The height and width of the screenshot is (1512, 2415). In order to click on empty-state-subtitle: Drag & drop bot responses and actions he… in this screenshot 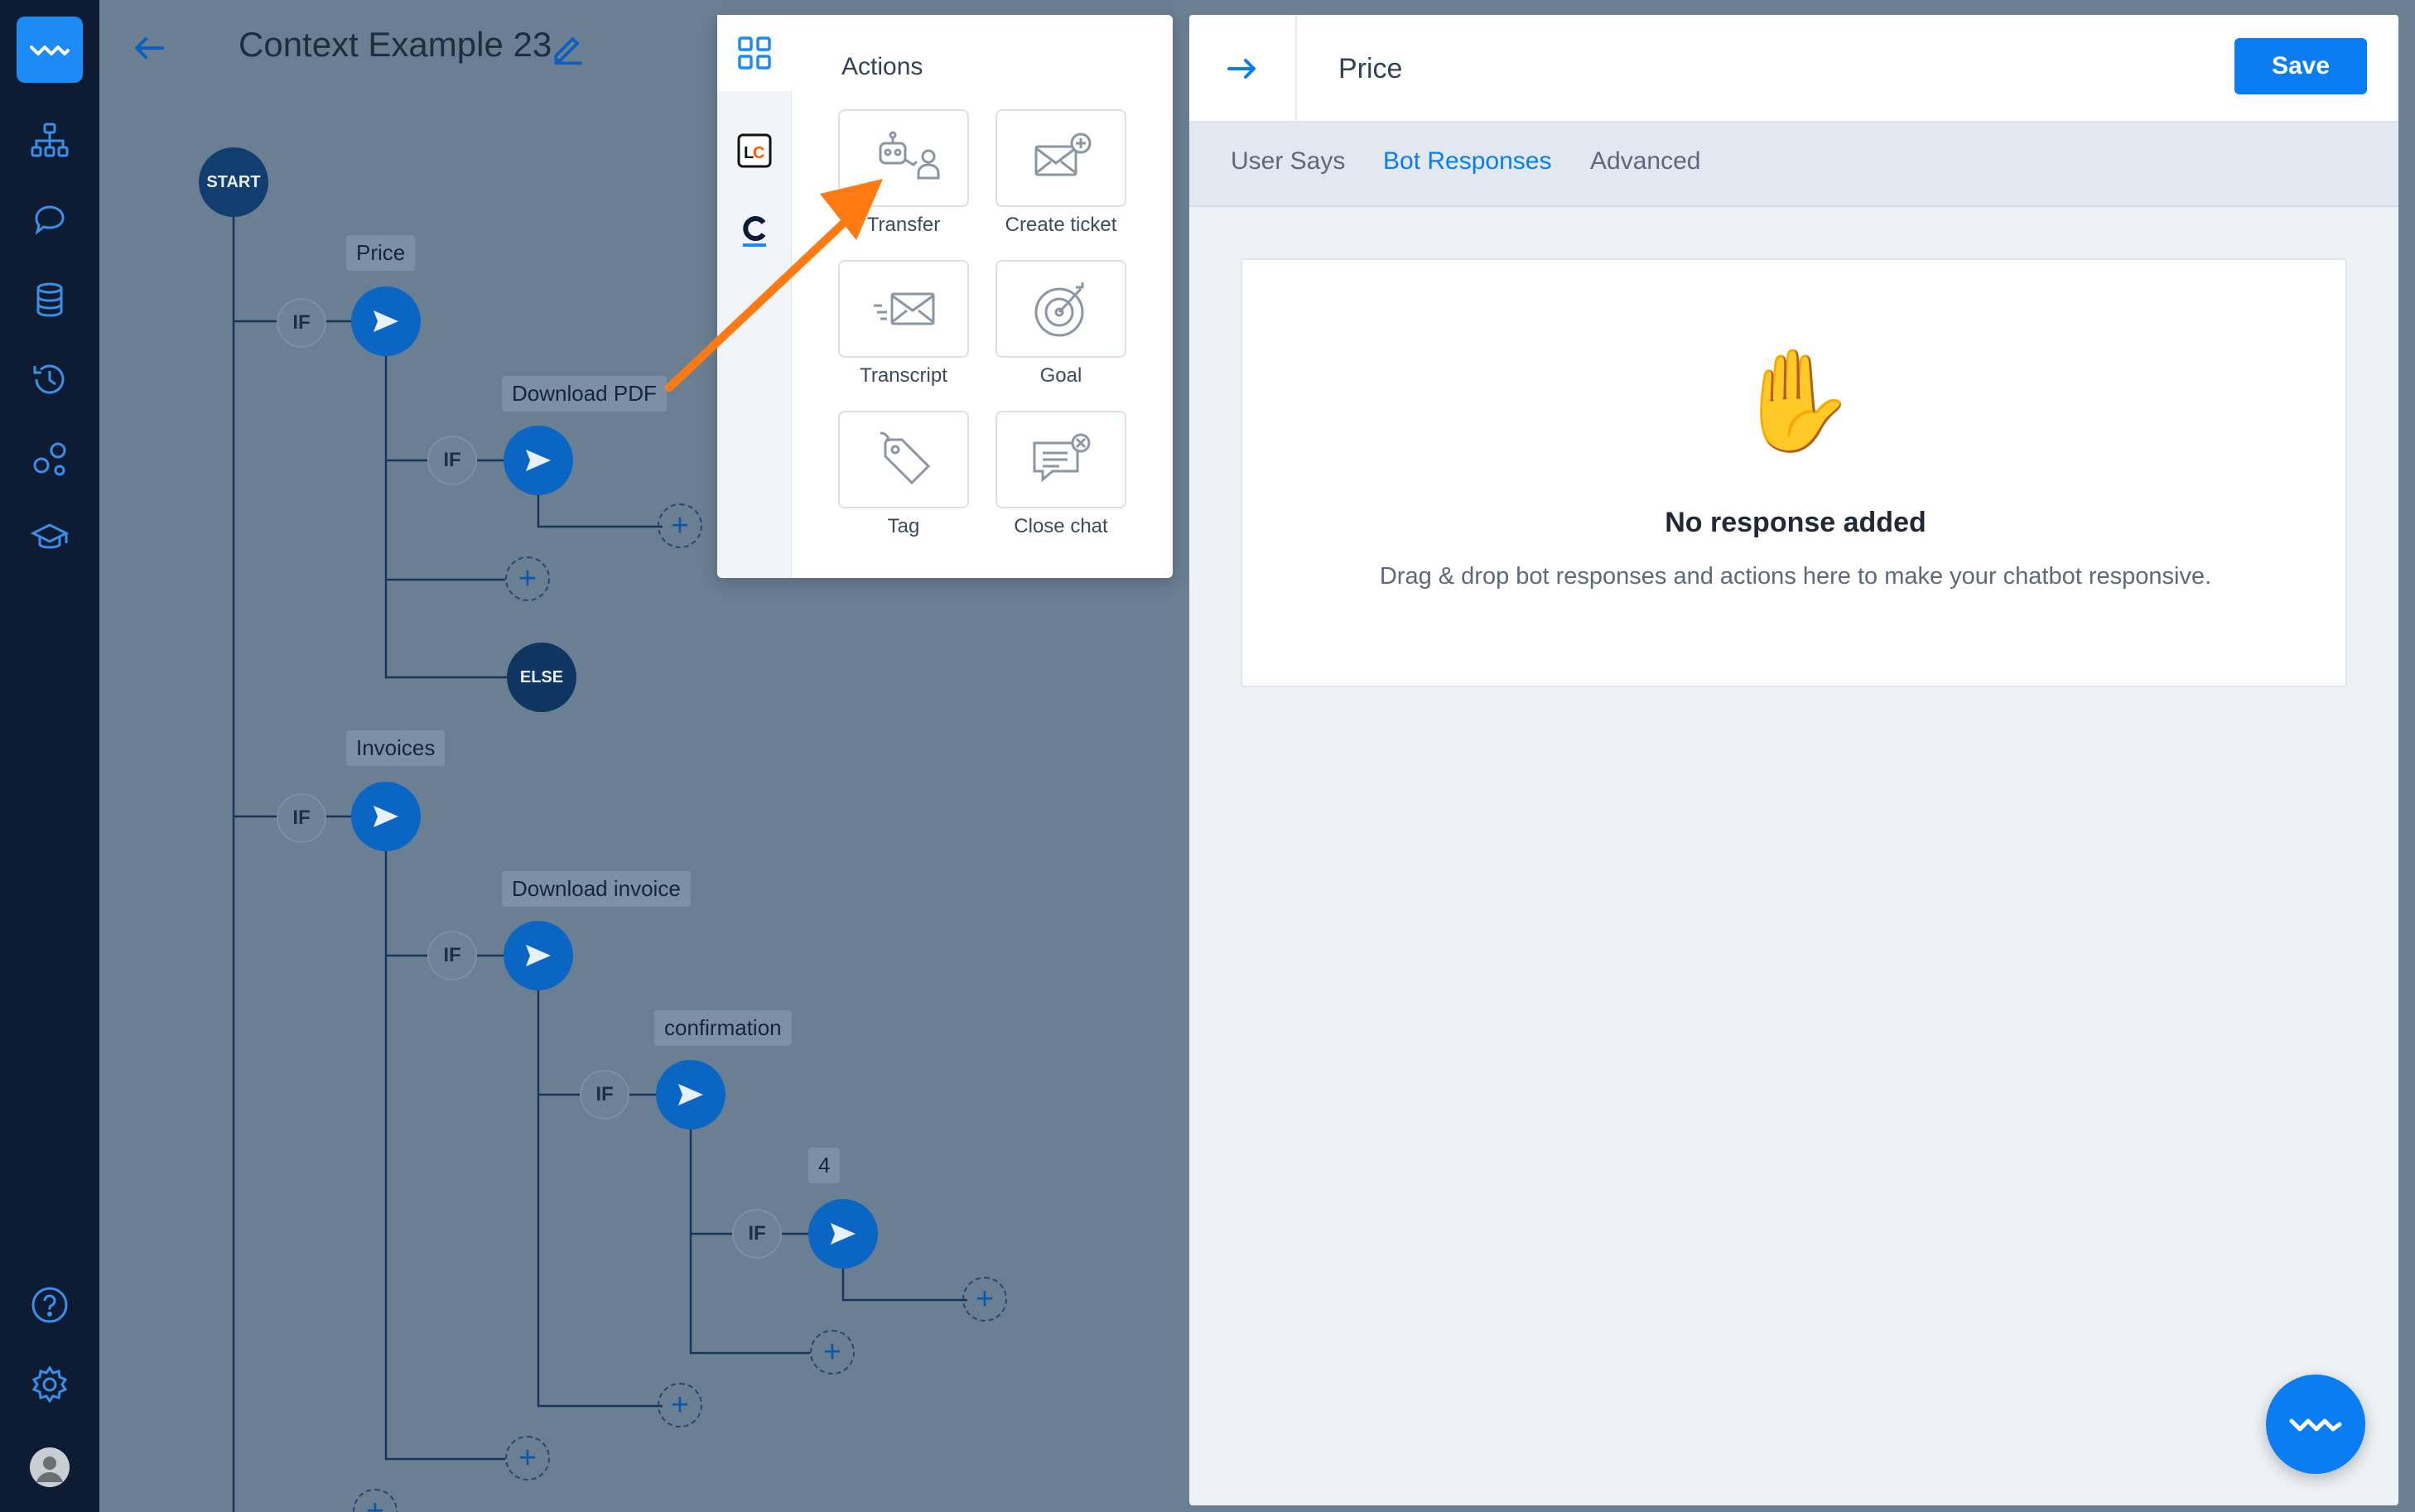, I will do `click(1795, 577)`.